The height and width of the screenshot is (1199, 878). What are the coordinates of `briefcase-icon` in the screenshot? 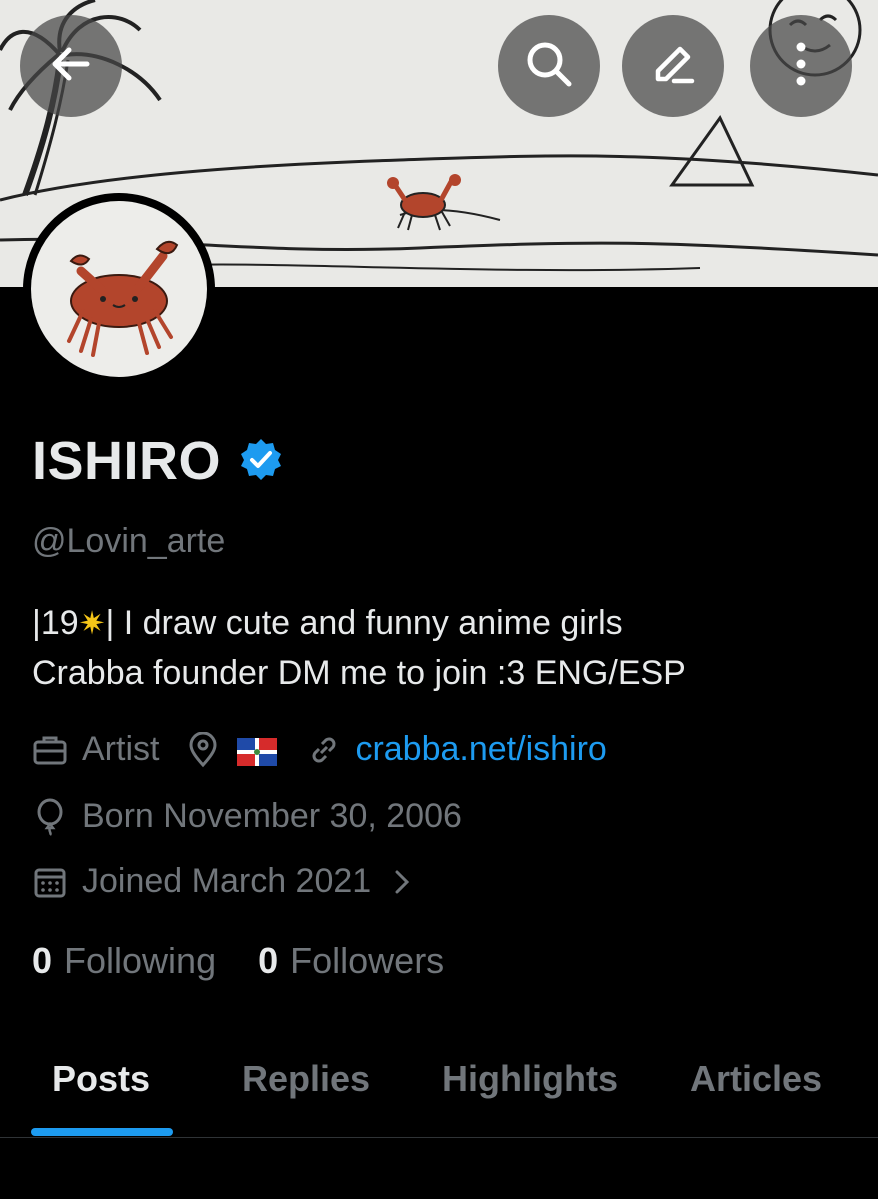 It's located at (50, 750).